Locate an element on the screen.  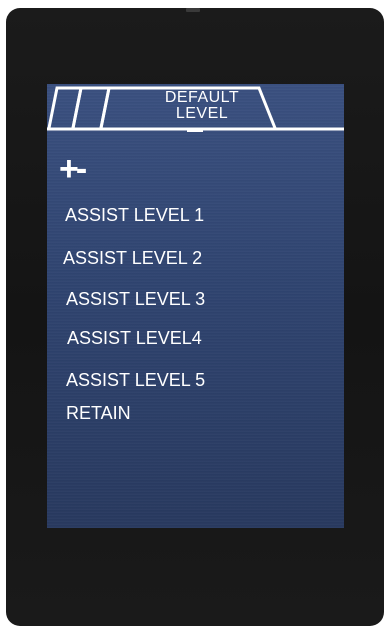
page-title-line1: DEFAULT is located at coordinates (202, 97).